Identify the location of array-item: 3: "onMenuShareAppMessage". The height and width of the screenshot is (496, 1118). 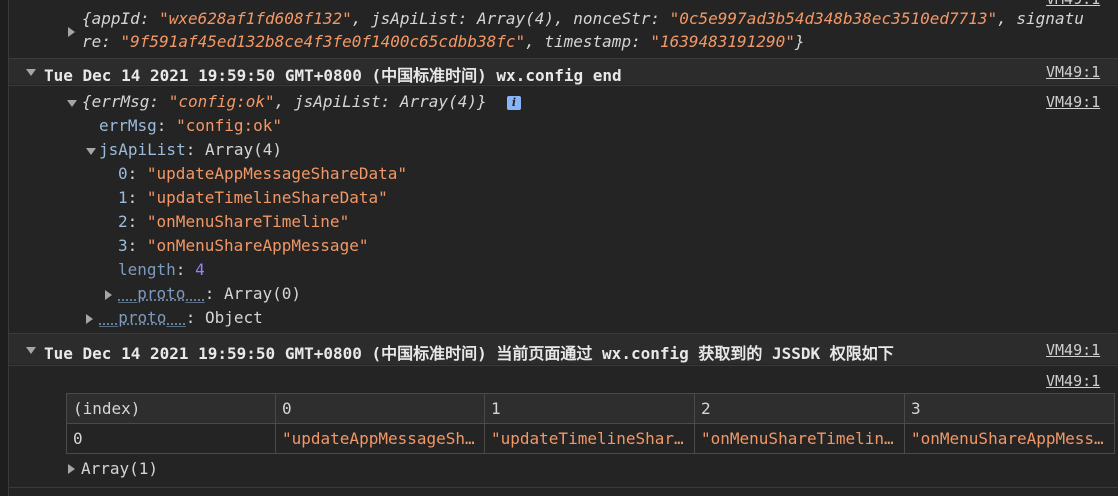
(243, 245).